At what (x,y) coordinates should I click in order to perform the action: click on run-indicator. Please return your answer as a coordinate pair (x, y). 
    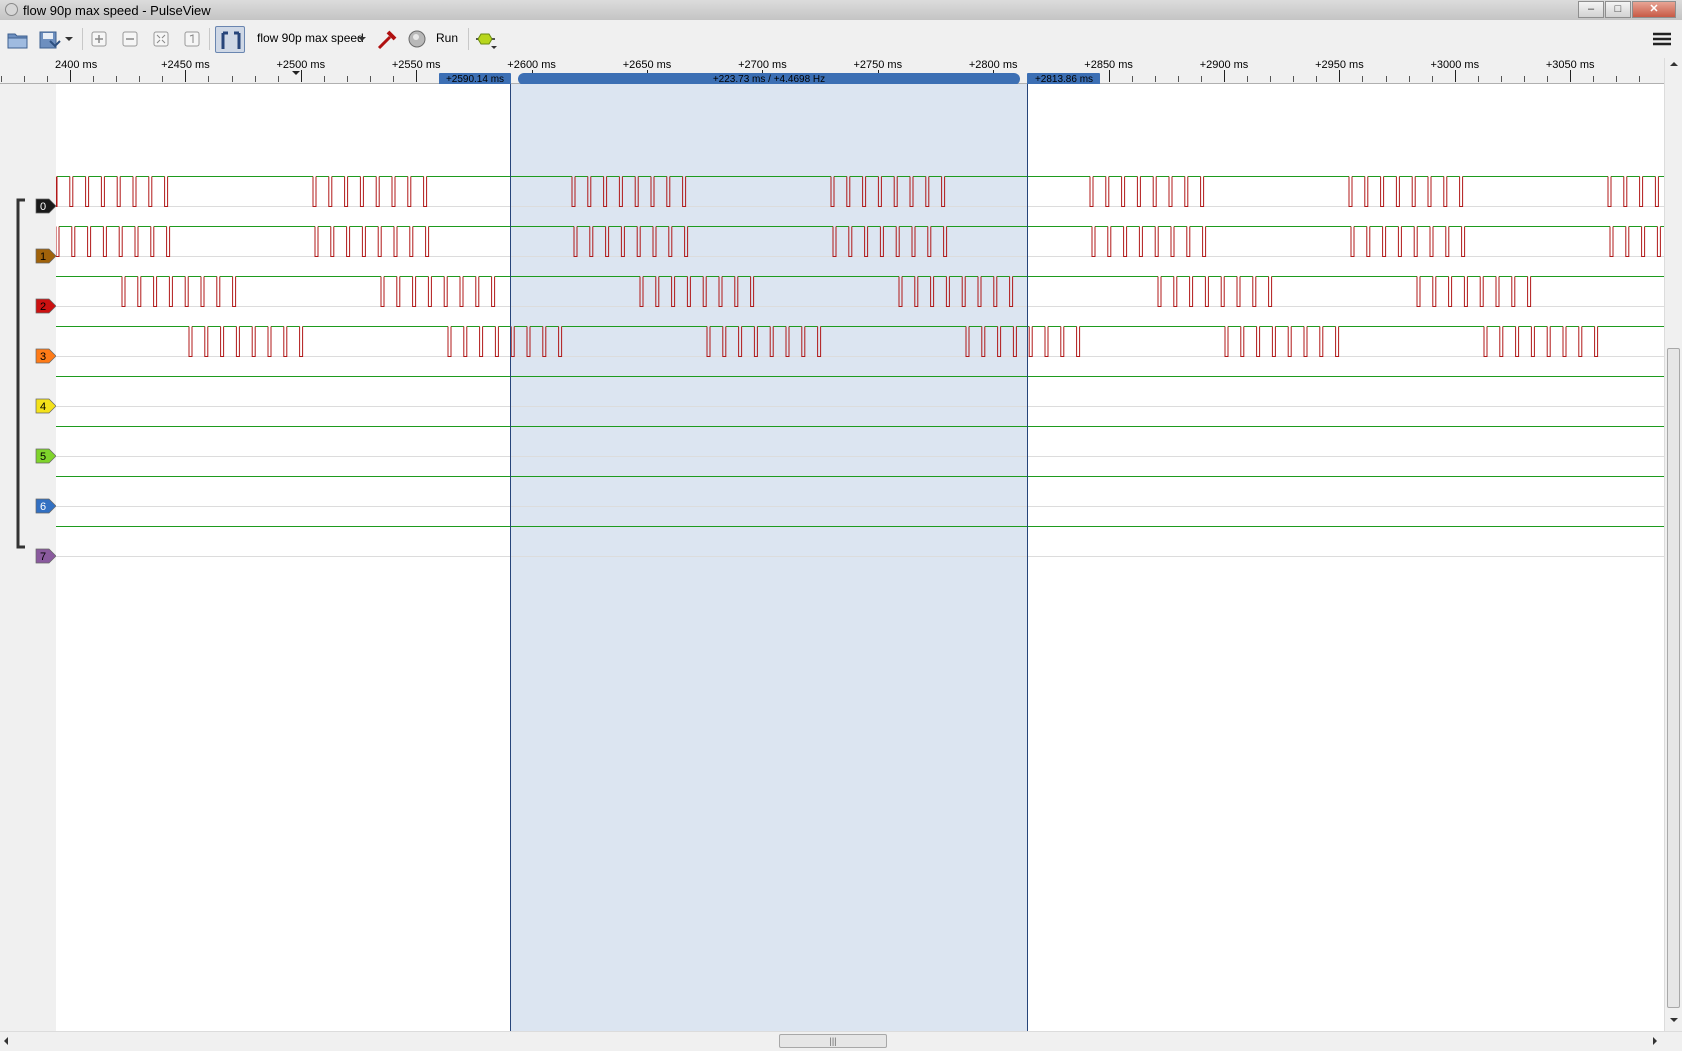
    Looking at the image, I should click on (417, 39).